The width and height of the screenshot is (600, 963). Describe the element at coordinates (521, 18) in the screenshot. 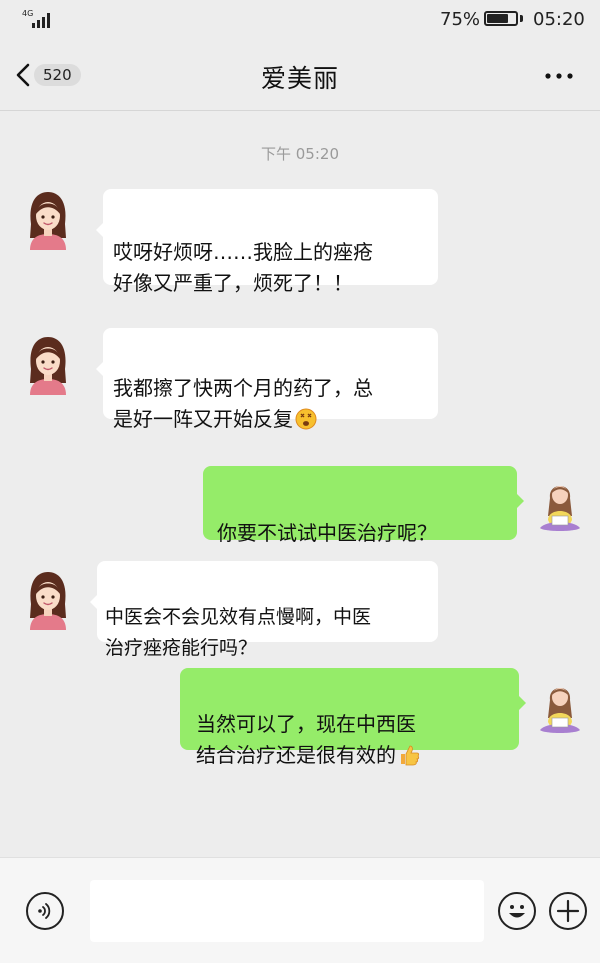

I see `battery-tip` at that location.